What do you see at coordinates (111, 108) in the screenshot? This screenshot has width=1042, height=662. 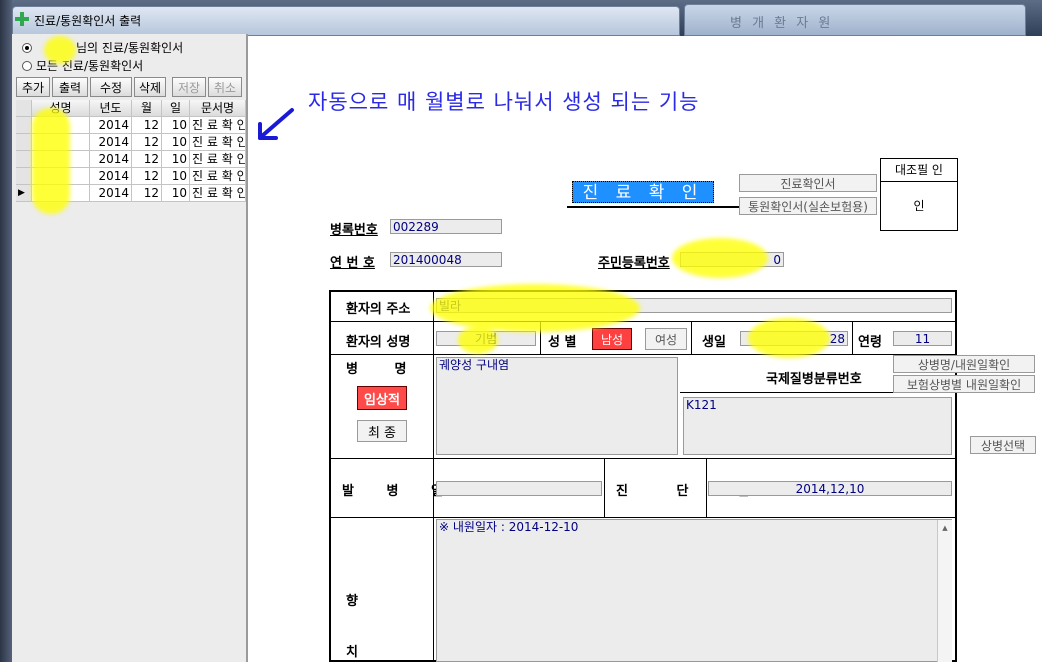 I see `grid-header-year: 년도` at bounding box center [111, 108].